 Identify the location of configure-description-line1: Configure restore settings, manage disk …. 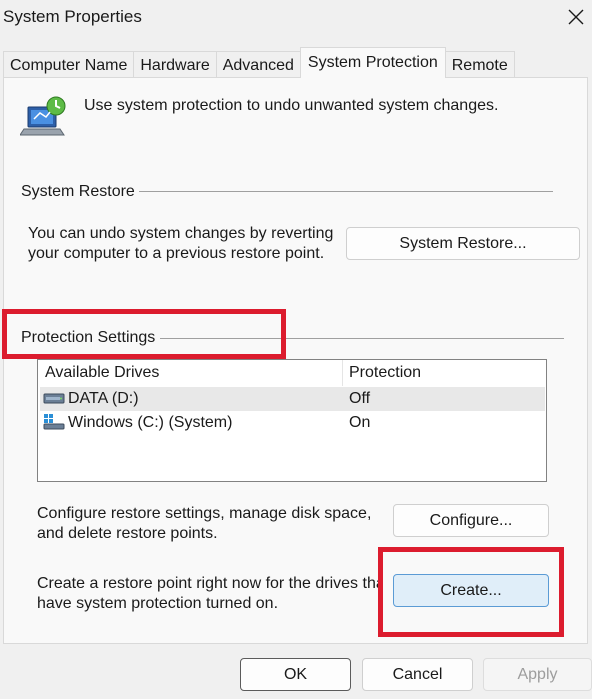
(204, 513).